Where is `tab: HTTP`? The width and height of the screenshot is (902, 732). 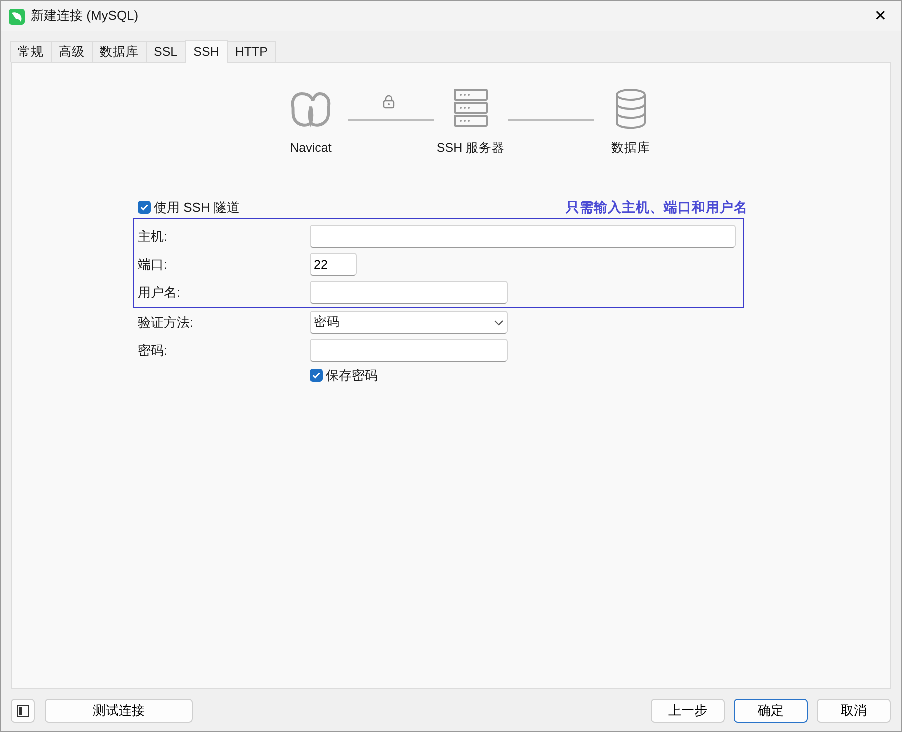 tab: HTTP is located at coordinates (251, 51).